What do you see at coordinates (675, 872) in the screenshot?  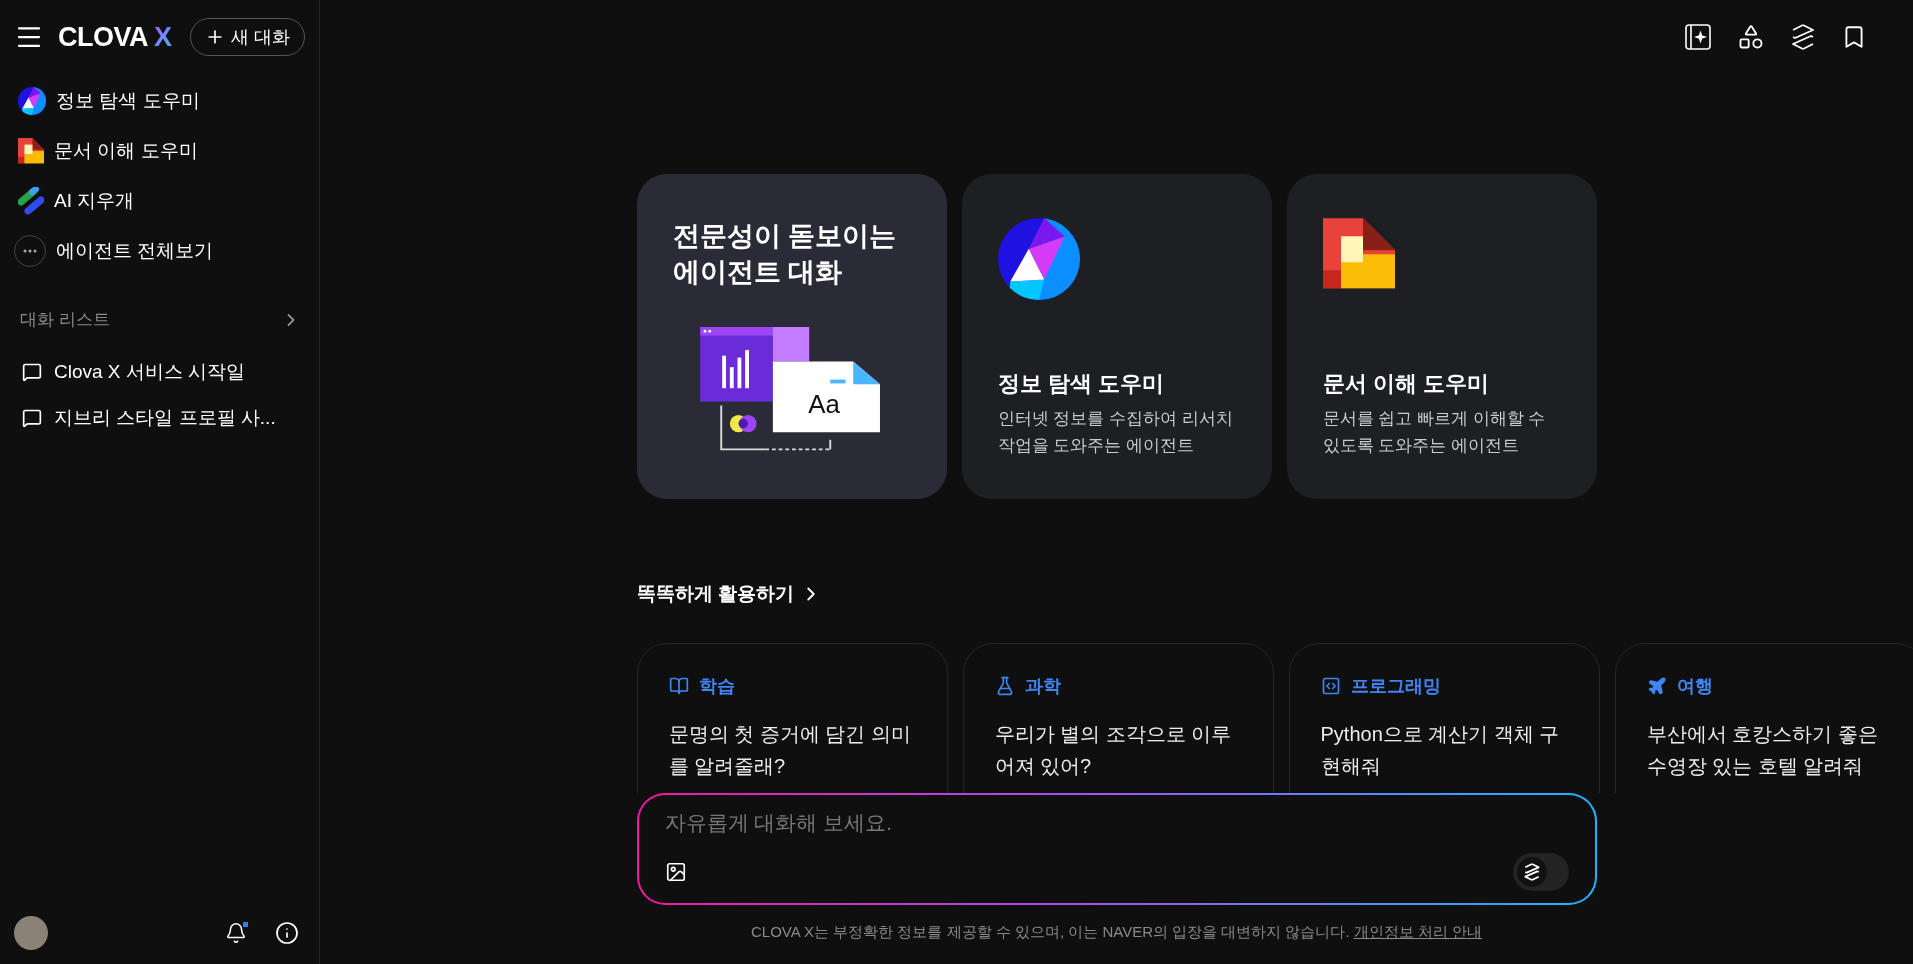 I see `image-icon` at bounding box center [675, 872].